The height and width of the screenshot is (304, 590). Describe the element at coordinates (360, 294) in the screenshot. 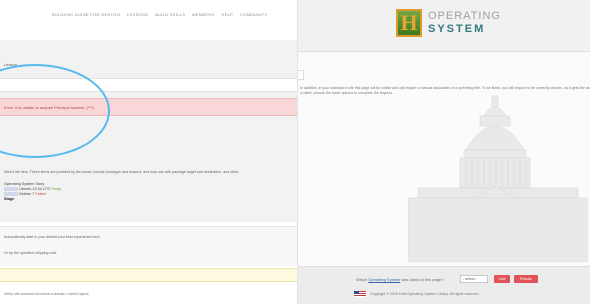

I see `us-flag-icon` at that location.